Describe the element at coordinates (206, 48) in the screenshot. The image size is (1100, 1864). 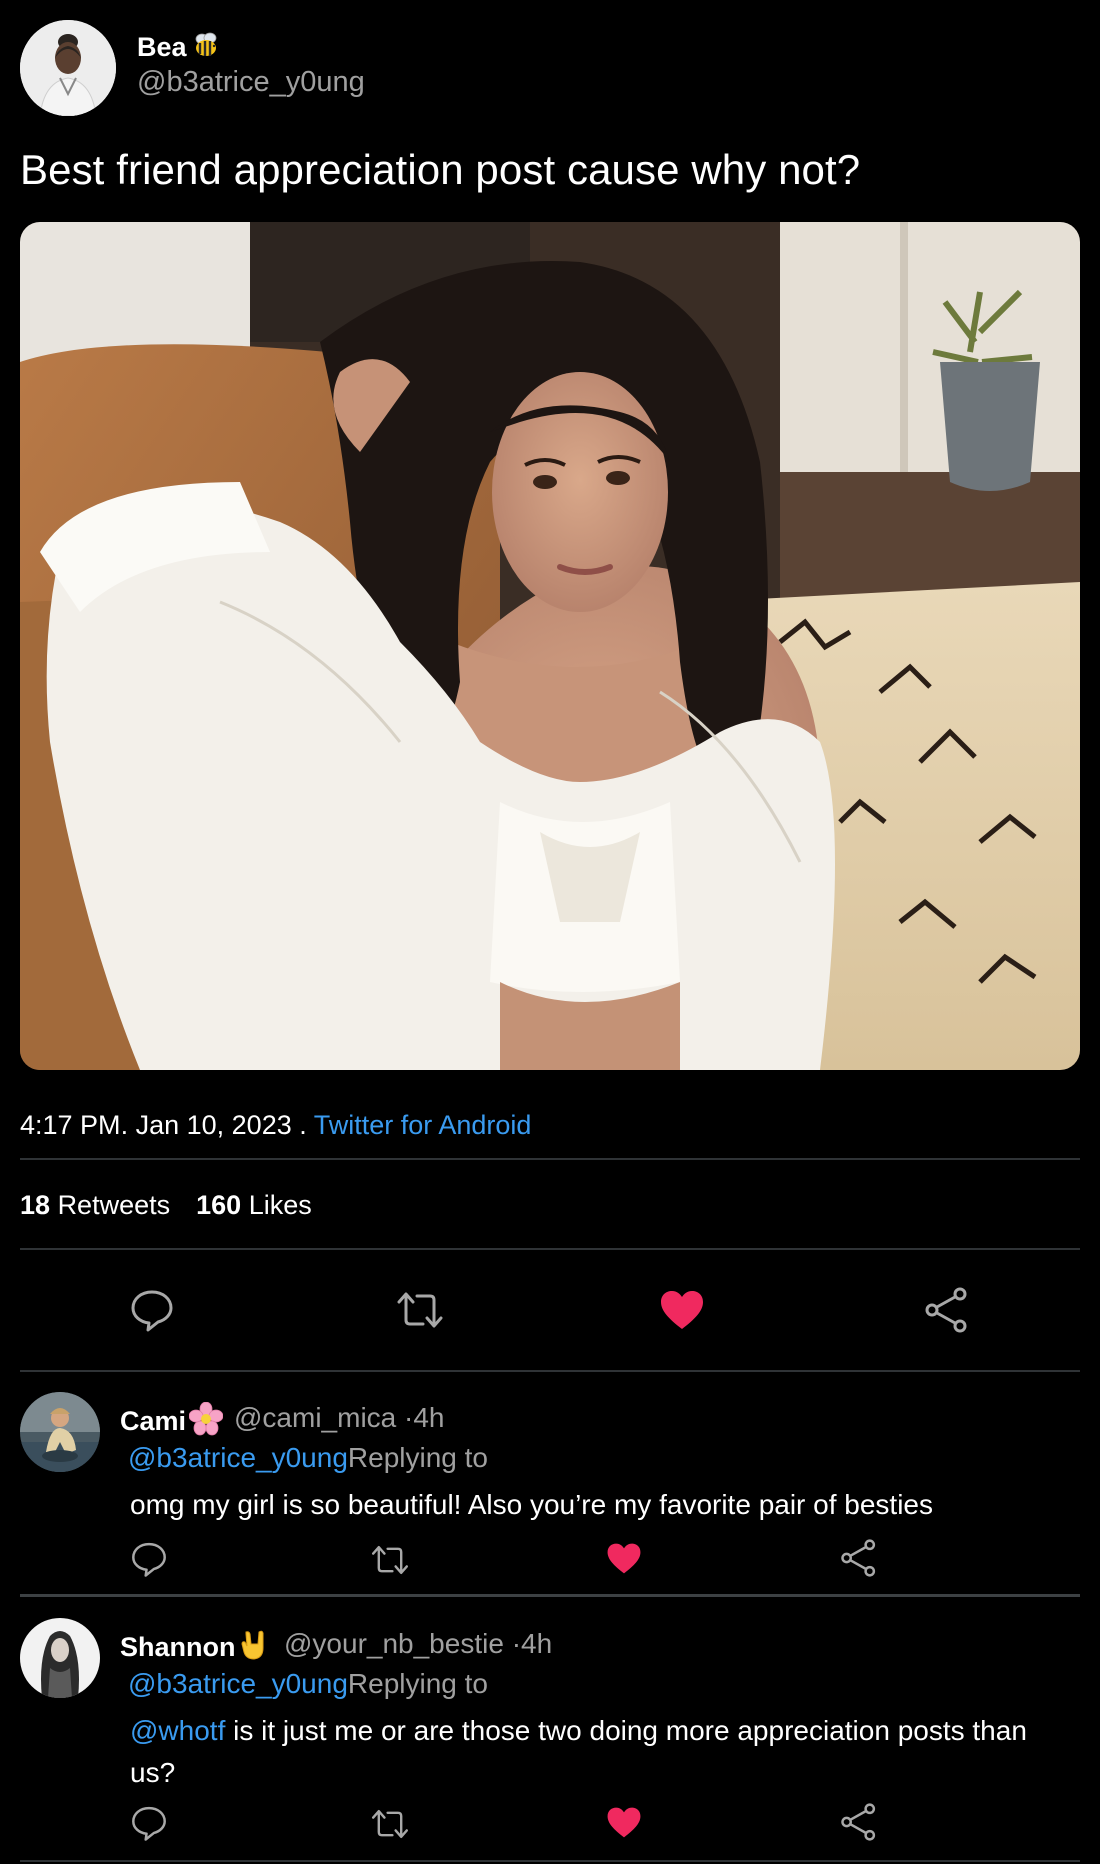
I see `bee-emoji-icon` at that location.